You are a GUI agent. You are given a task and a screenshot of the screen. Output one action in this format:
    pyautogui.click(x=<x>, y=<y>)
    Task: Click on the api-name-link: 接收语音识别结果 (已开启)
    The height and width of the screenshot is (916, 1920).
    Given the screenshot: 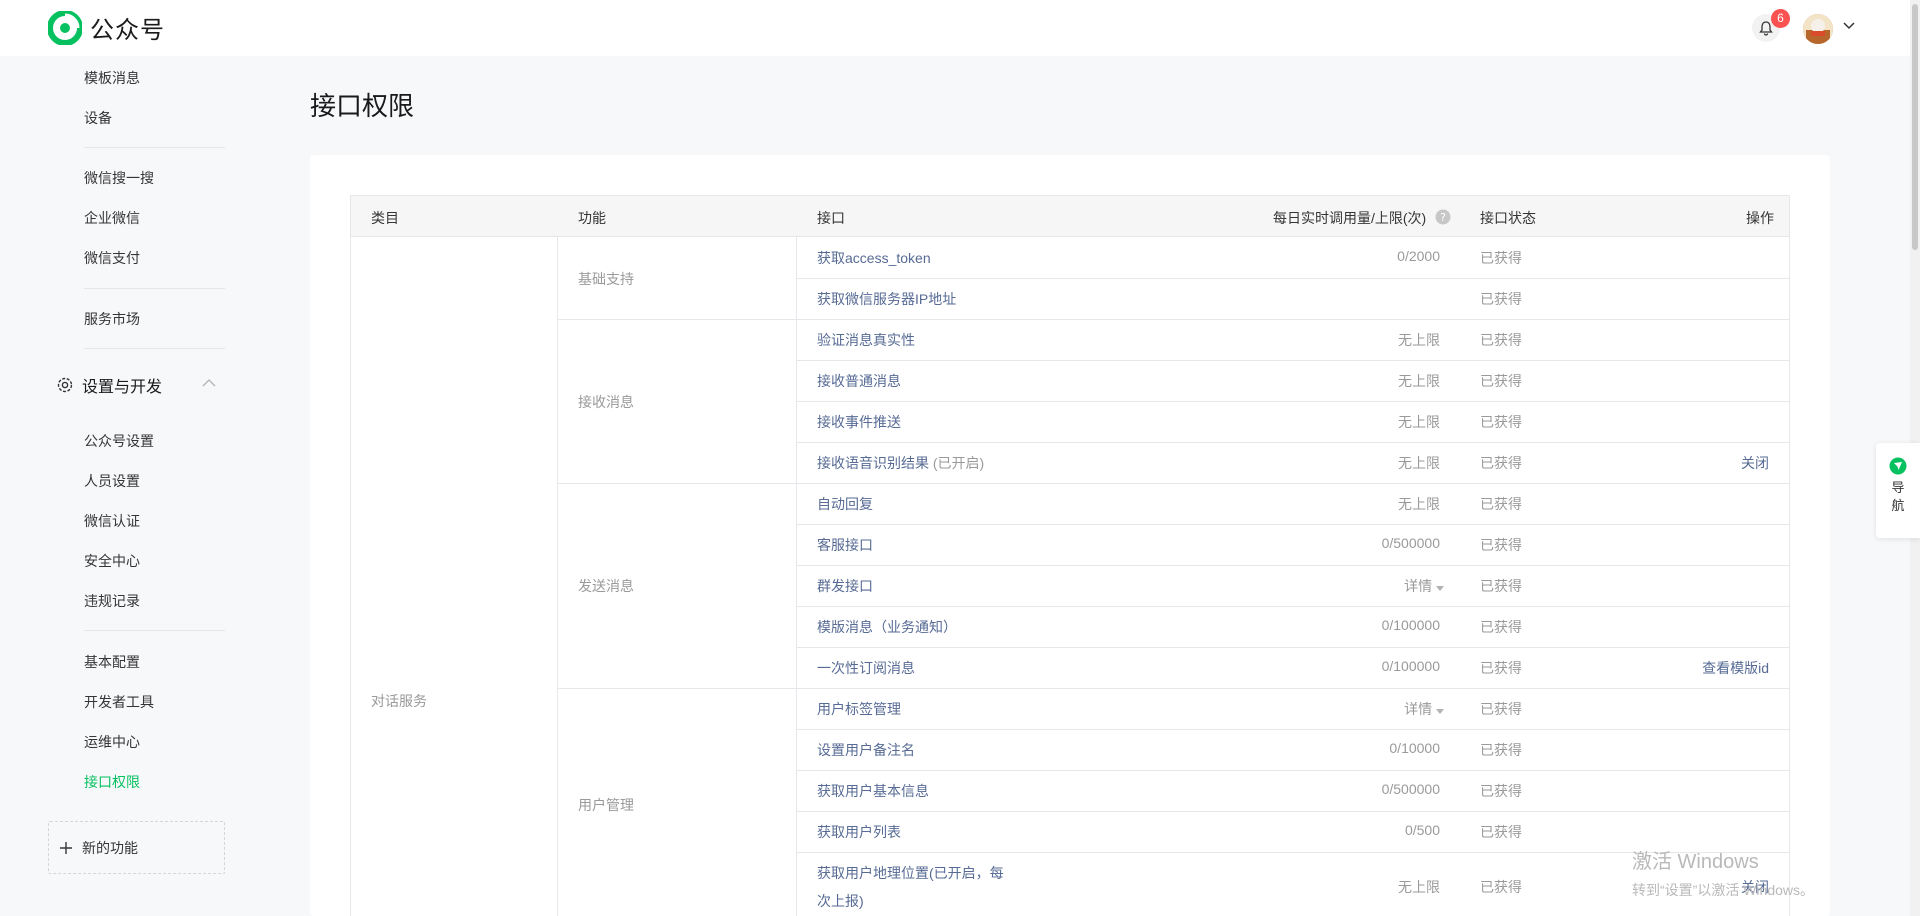 What is the action you would take?
    pyautogui.click(x=900, y=463)
    